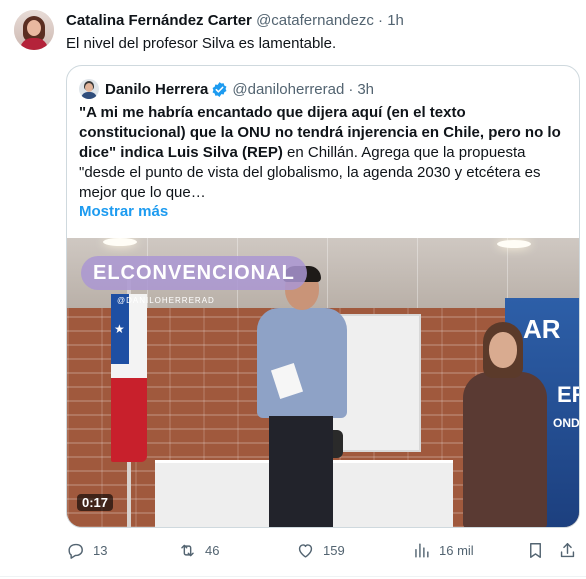 The image size is (586, 579). Describe the element at coordinates (159, 20) in the screenshot. I see `author-name: Catalina Fernández Carter` at that location.